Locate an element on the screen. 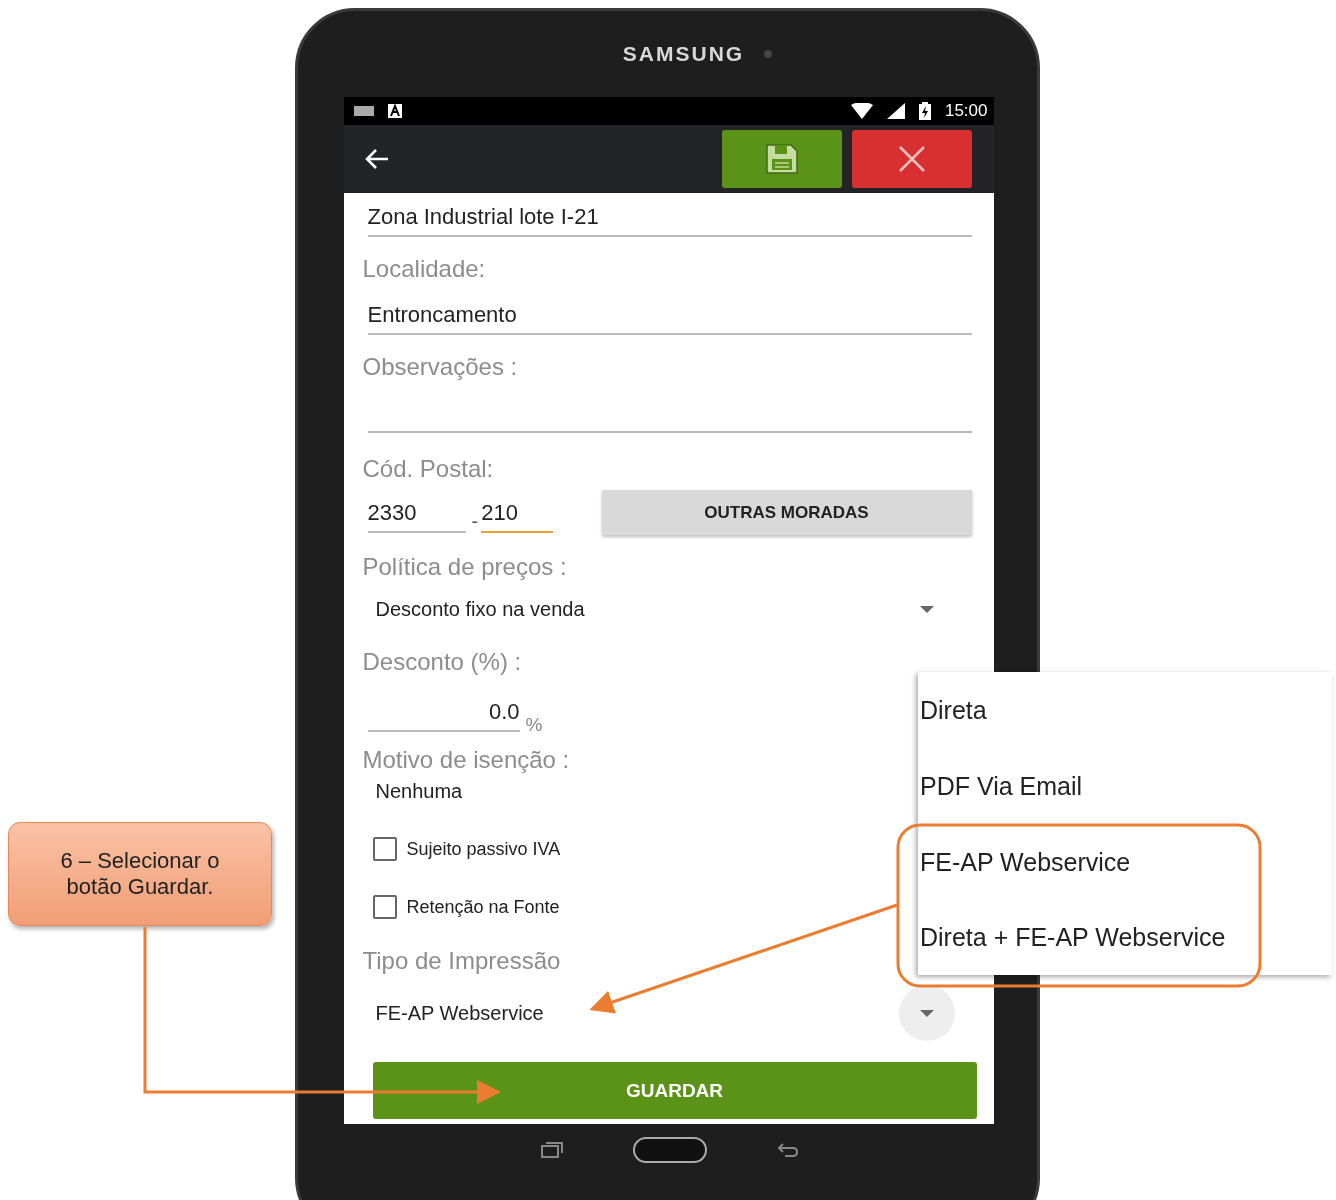  dropdown-option: PDF Via Email is located at coordinates (1125, 787).